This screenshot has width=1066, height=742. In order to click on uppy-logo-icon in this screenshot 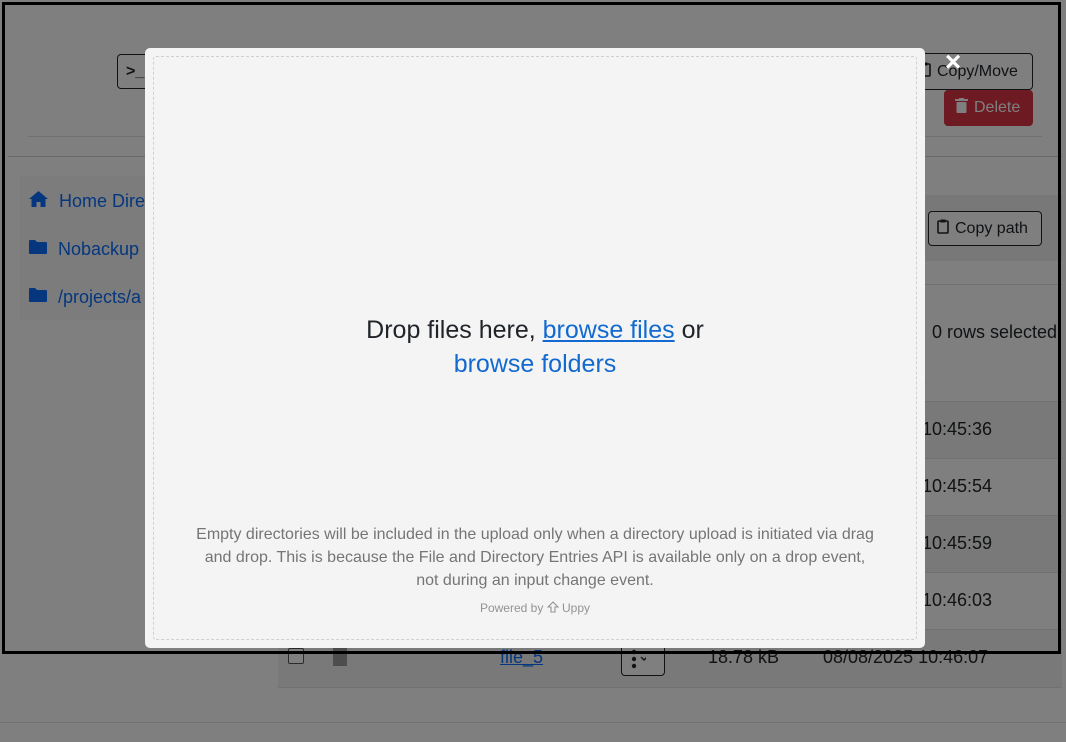, I will do `click(554, 608)`.